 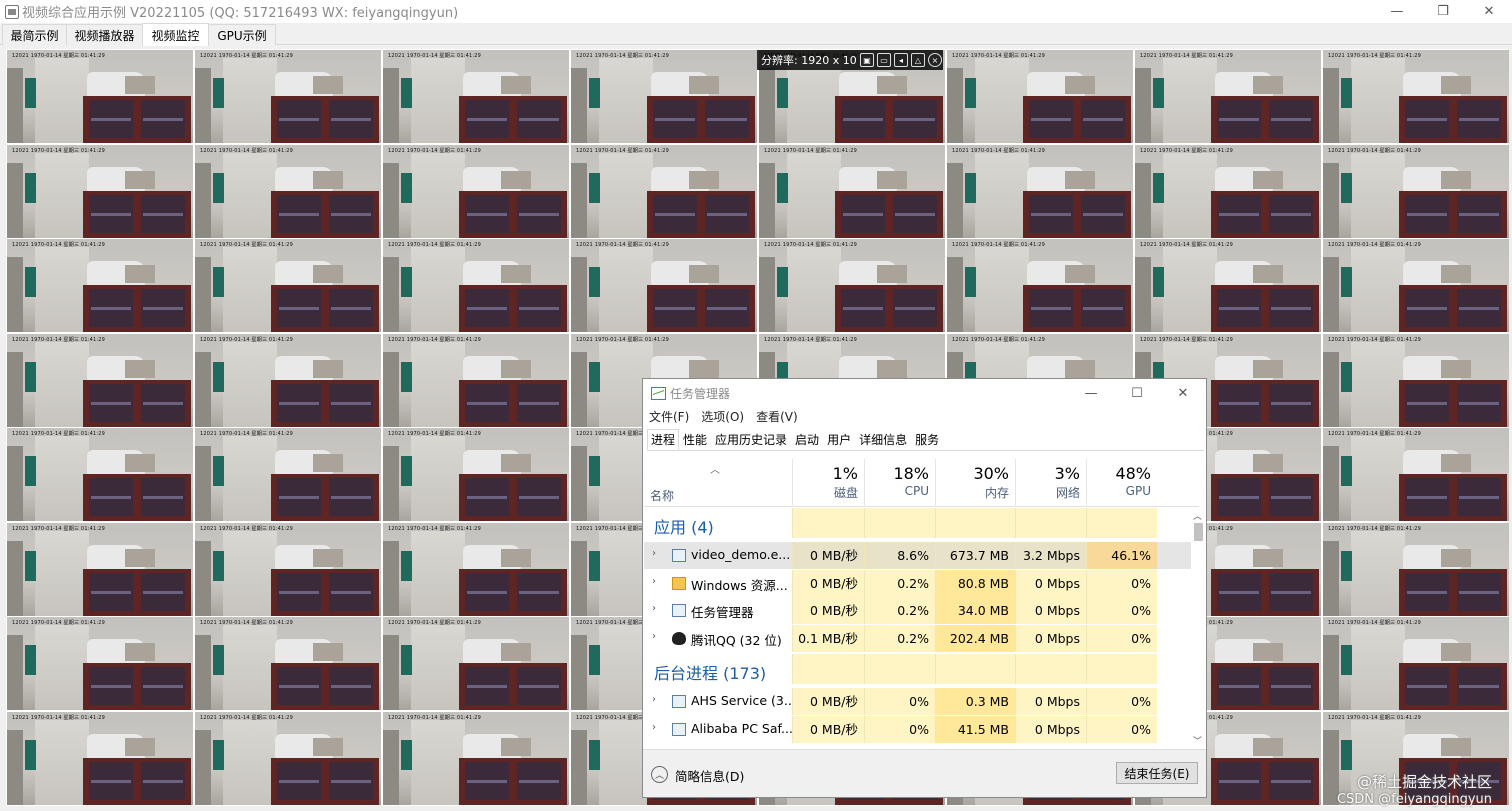 What do you see at coordinates (884, 60) in the screenshot?
I see `folder-icon: ▭` at bounding box center [884, 60].